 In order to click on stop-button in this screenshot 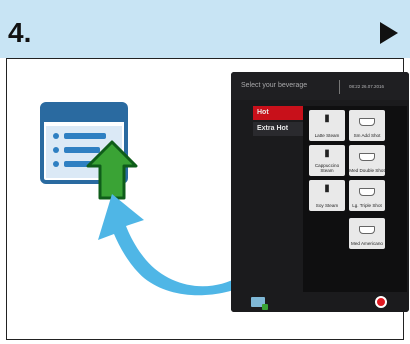, I will do `click(381, 302)`.